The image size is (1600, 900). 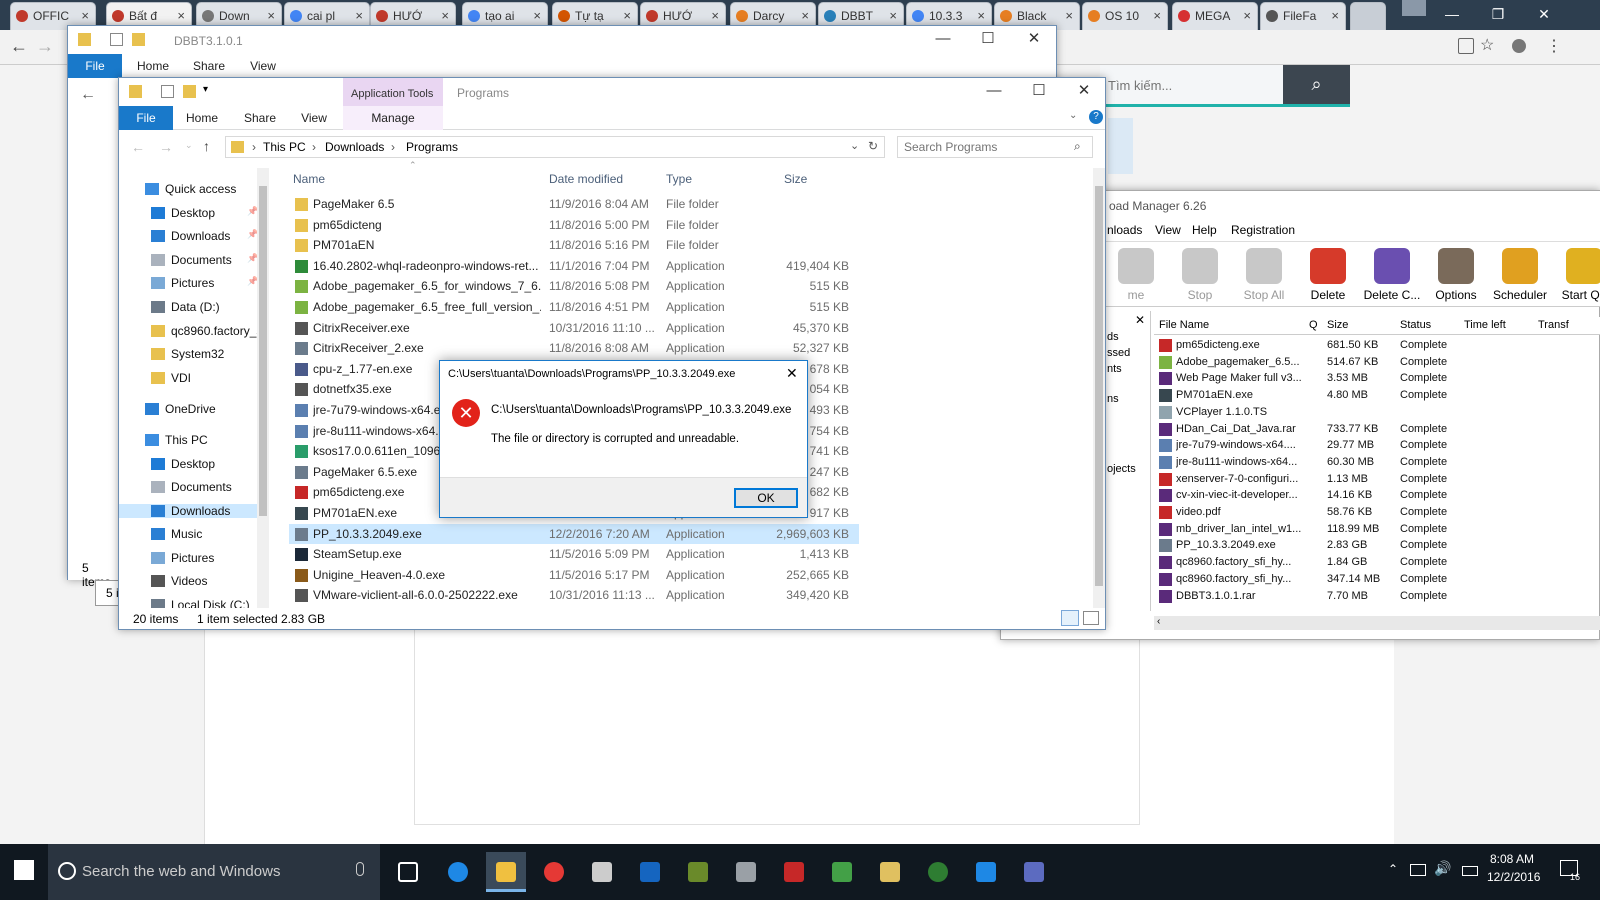 I want to click on forward-arrow-icon: →, so click(x=45, y=46).